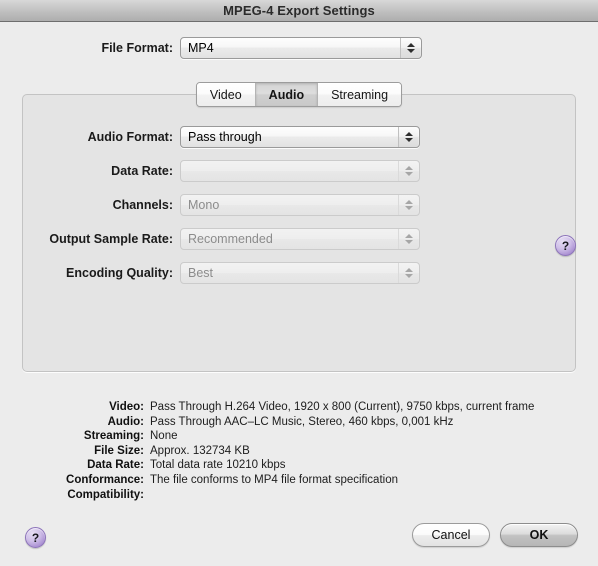  I want to click on encoding-quality-popup: Best, so click(300, 273).